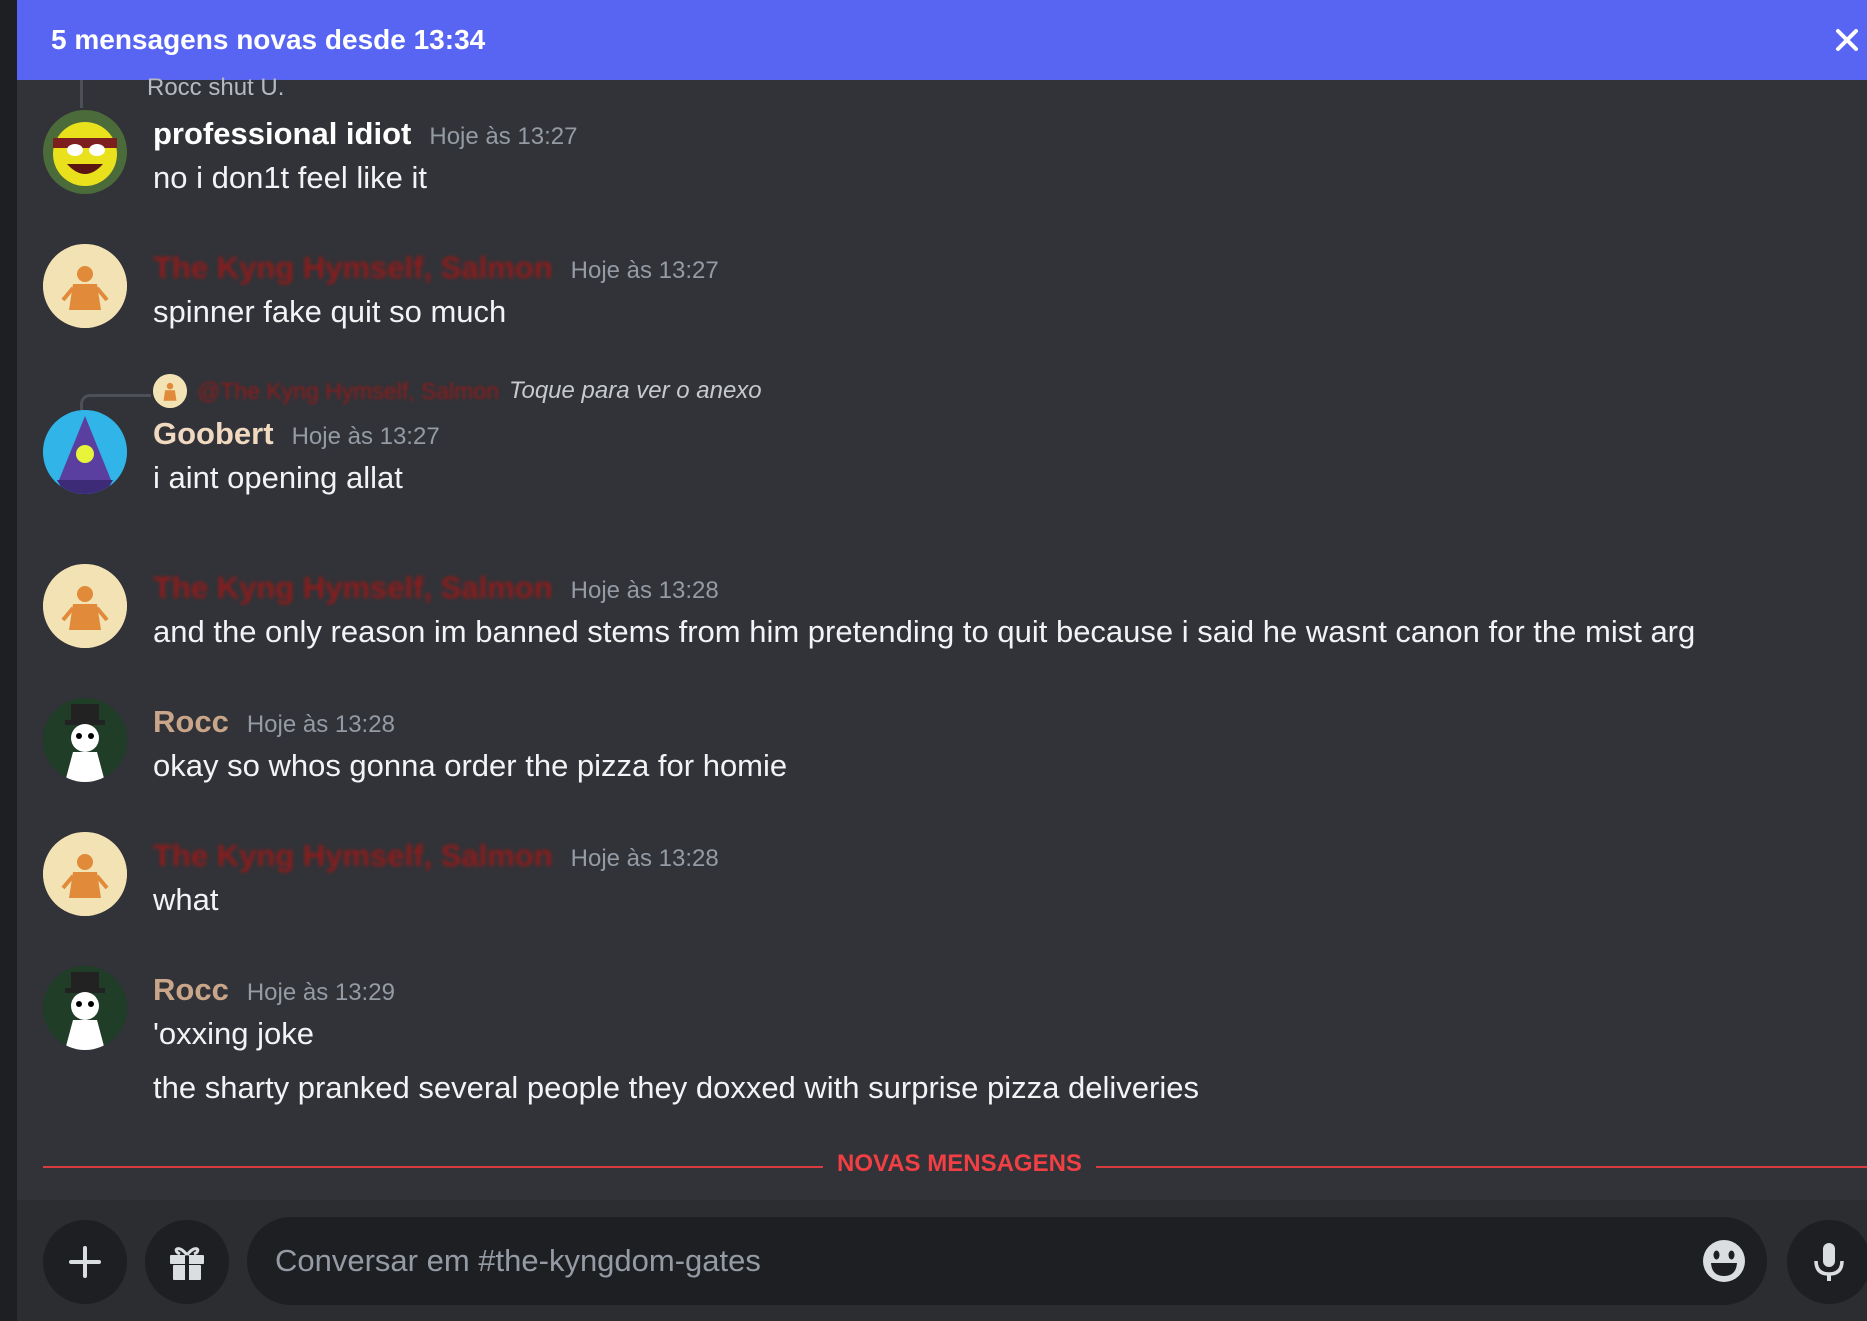 The width and height of the screenshot is (1867, 1321). I want to click on message-header: The Kyng Hymself, Salmon Hoje às 13:27, so click(436, 268).